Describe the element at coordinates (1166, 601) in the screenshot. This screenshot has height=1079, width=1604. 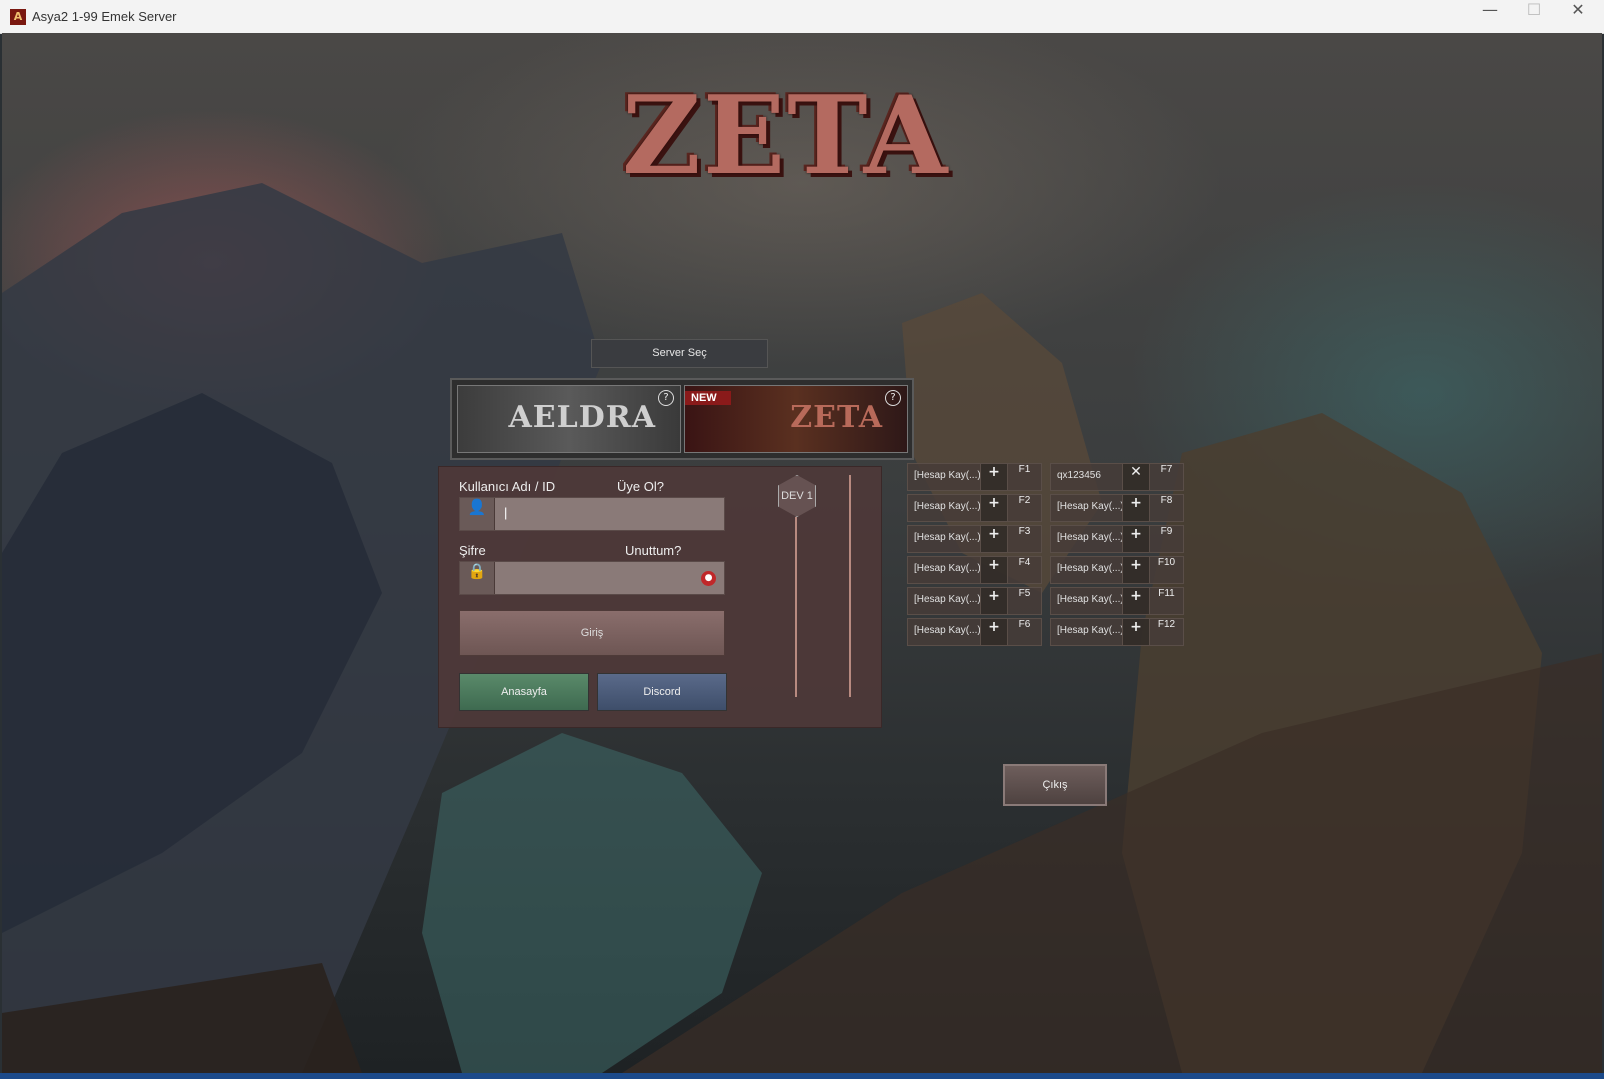
I see `slot-hotkey: F11` at that location.